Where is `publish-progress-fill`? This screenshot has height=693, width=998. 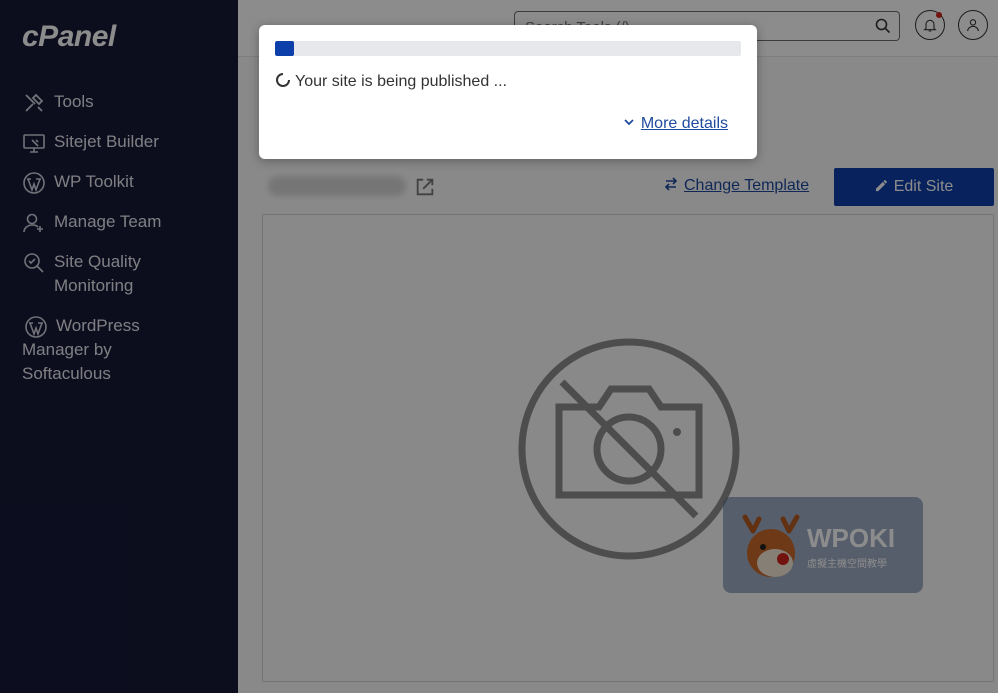
publish-progress-fill is located at coordinates (284, 48).